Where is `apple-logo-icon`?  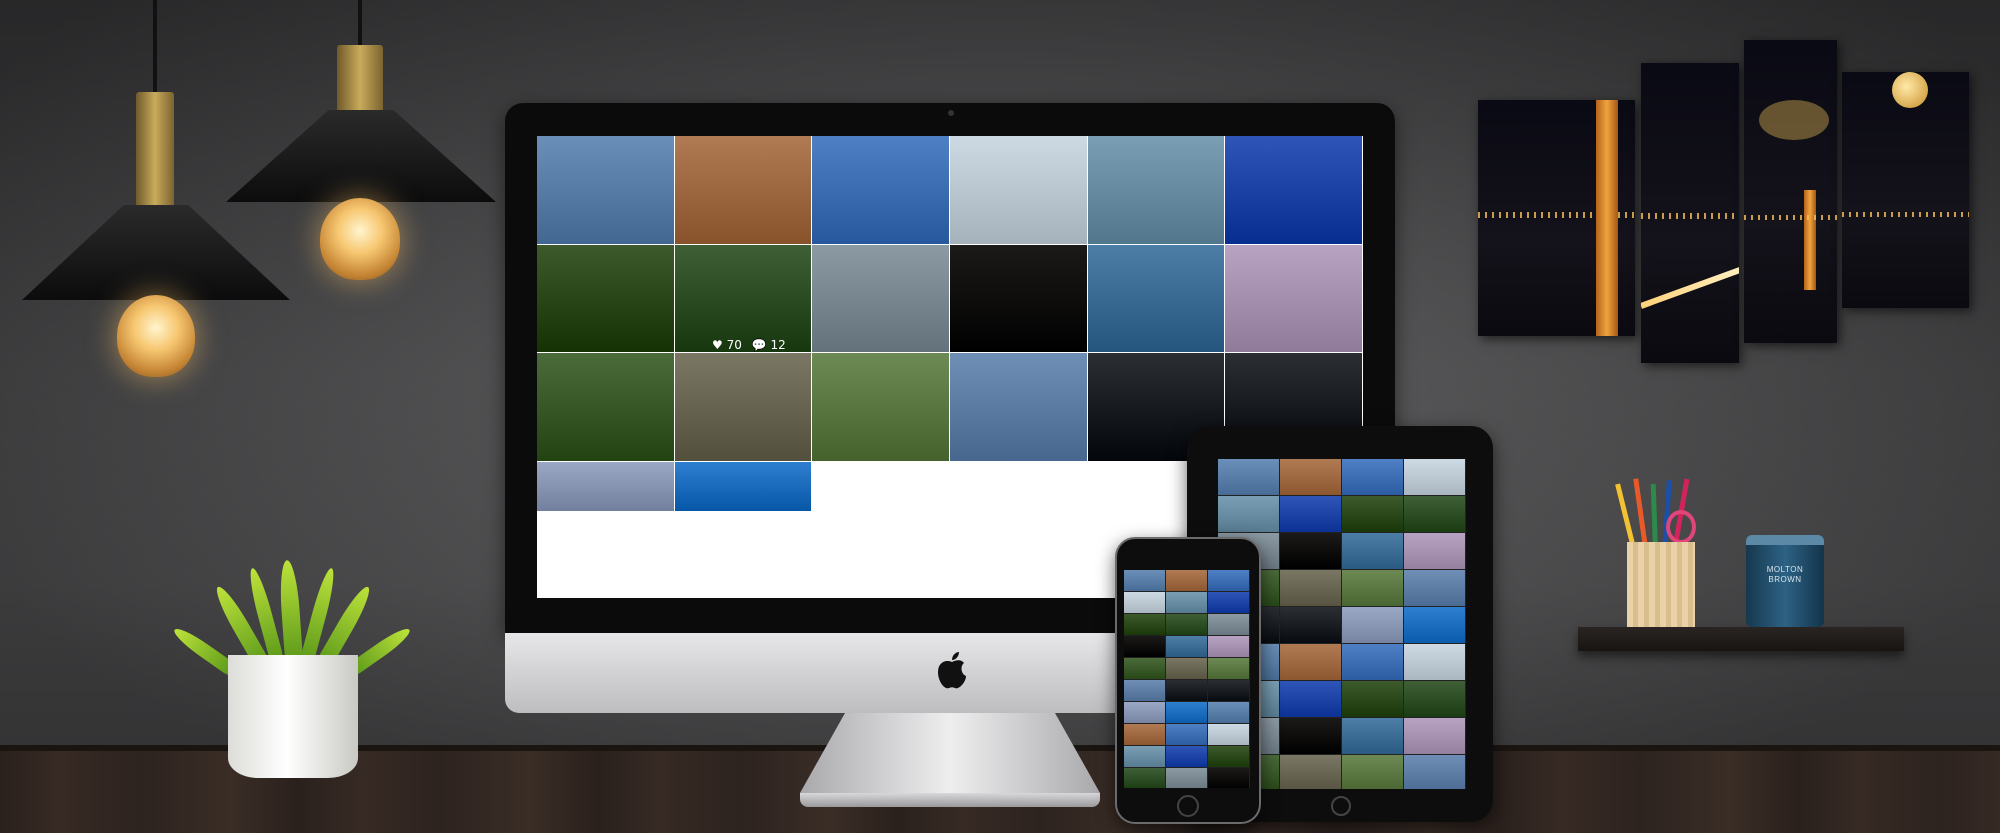 apple-logo-icon is located at coordinates (952, 670).